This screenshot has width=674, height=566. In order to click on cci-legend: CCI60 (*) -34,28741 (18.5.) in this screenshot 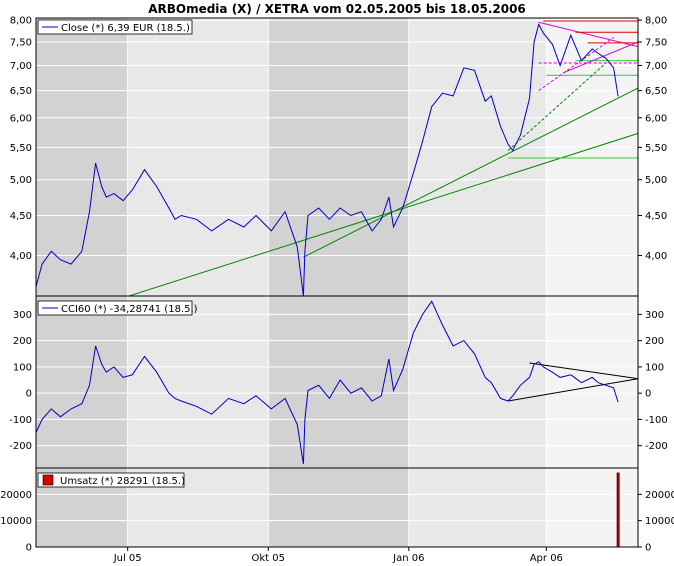, I will do `click(117, 308)`.